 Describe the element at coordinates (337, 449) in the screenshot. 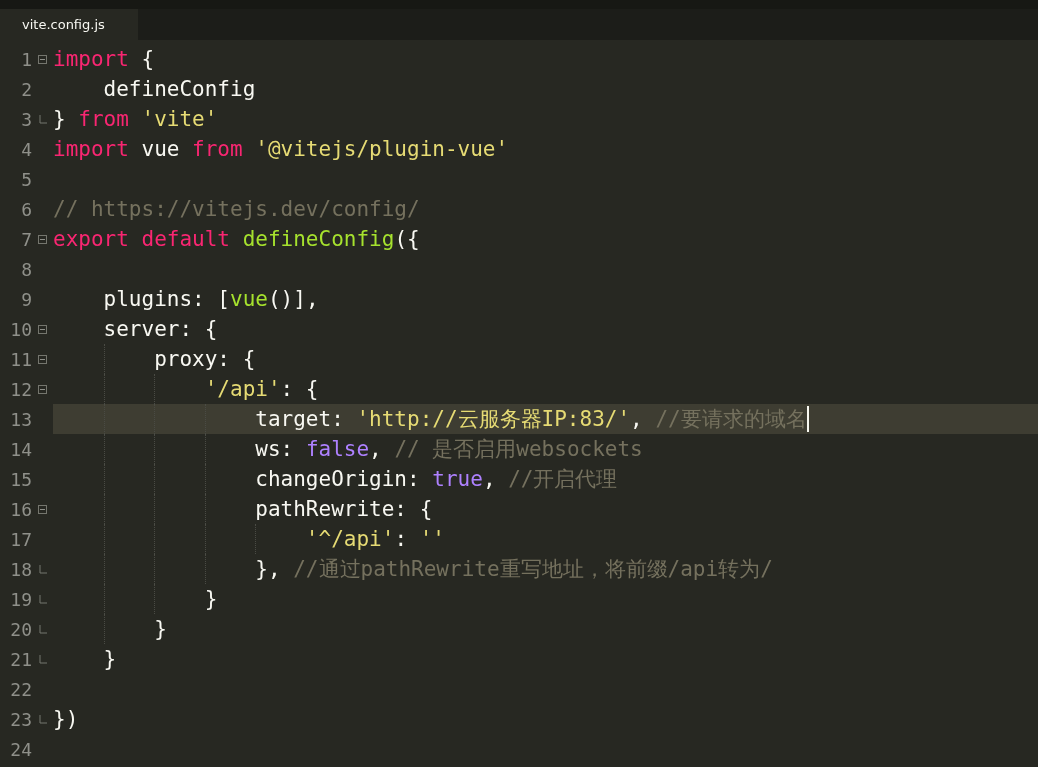

I see `code-constant: false` at that location.